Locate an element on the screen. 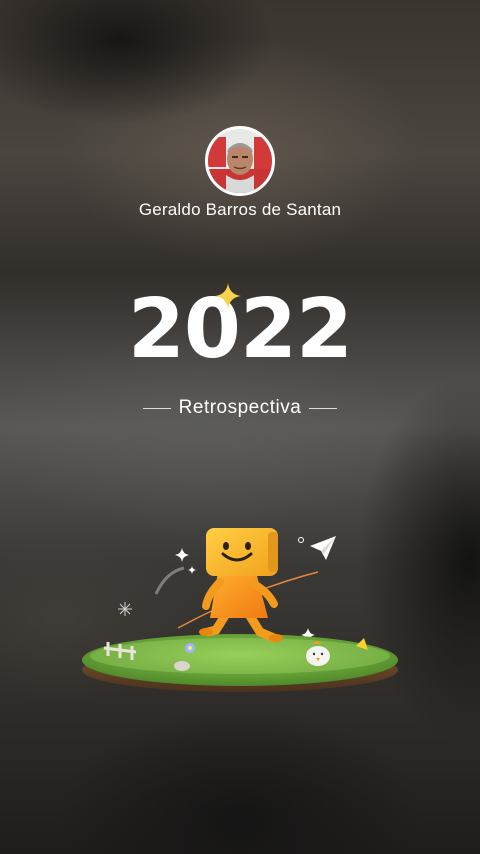 Image resolution: width=480 pixels, height=854 pixels. burst-icon is located at coordinates (125, 609).